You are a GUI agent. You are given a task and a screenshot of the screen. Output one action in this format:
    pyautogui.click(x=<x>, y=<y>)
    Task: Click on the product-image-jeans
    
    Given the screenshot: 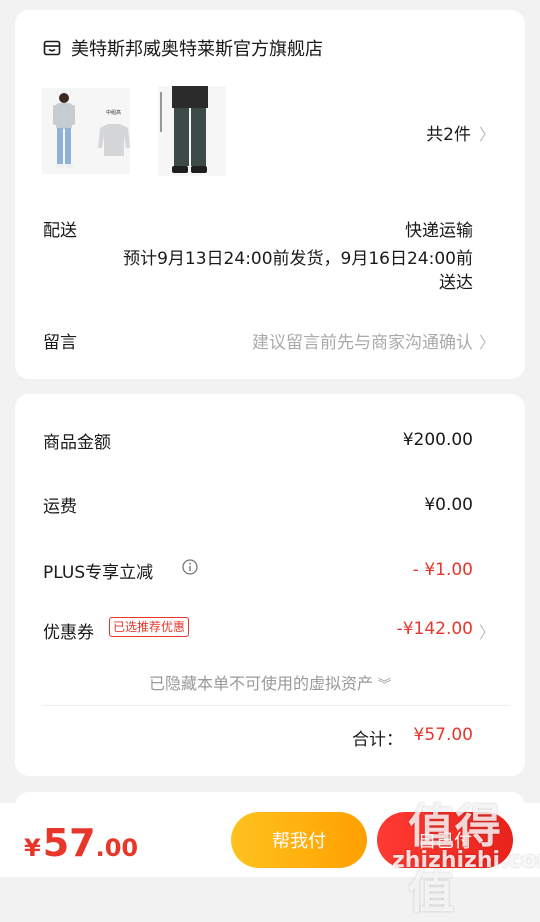 What is the action you would take?
    pyautogui.click(x=192, y=131)
    